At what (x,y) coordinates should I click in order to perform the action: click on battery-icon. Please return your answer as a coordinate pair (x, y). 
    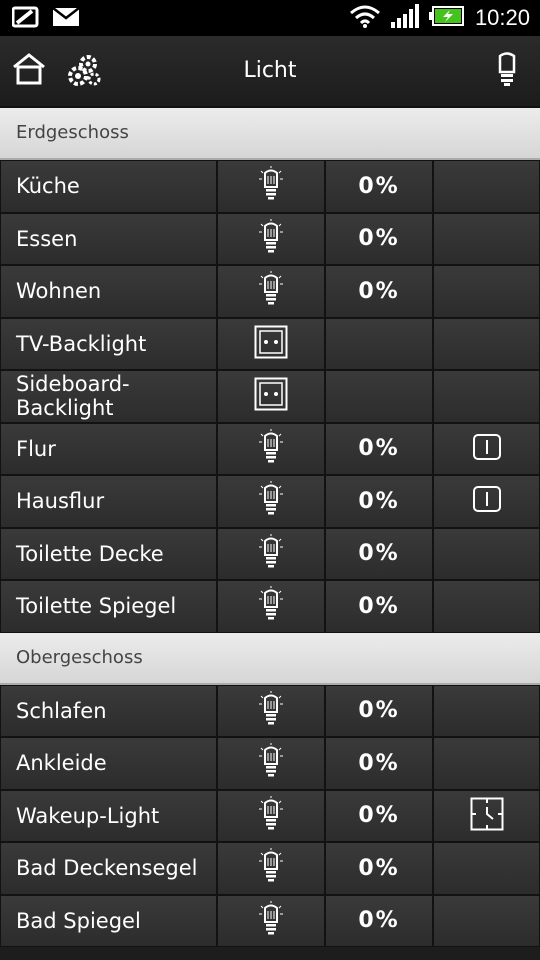
    Looking at the image, I should click on (446, 18).